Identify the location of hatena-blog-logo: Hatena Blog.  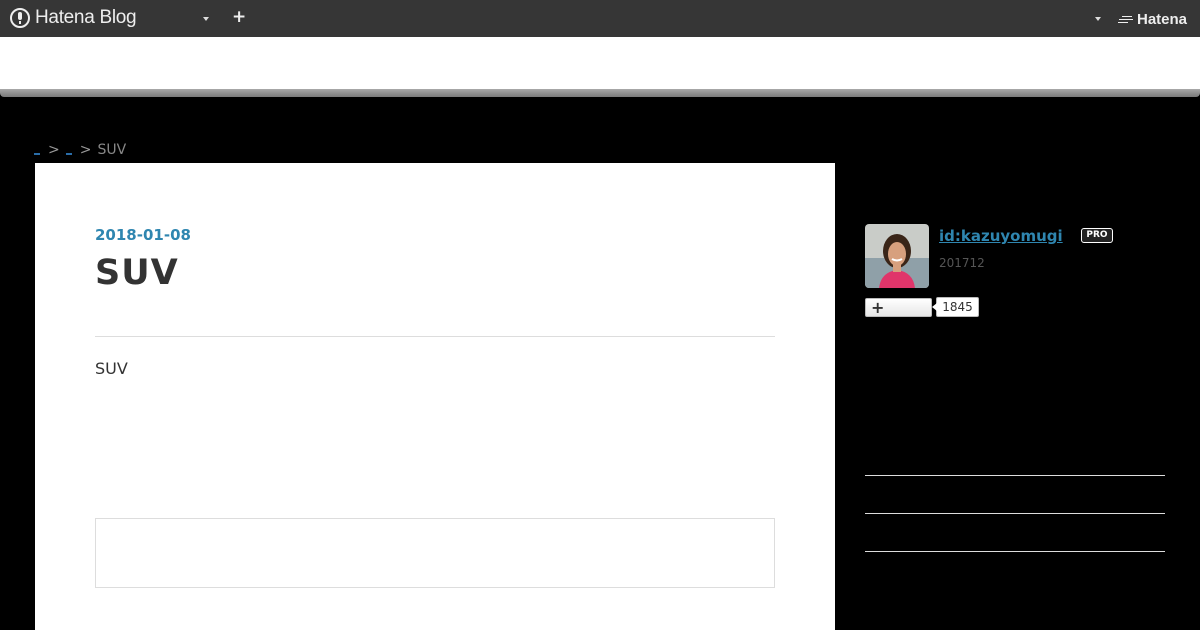
(73, 18).